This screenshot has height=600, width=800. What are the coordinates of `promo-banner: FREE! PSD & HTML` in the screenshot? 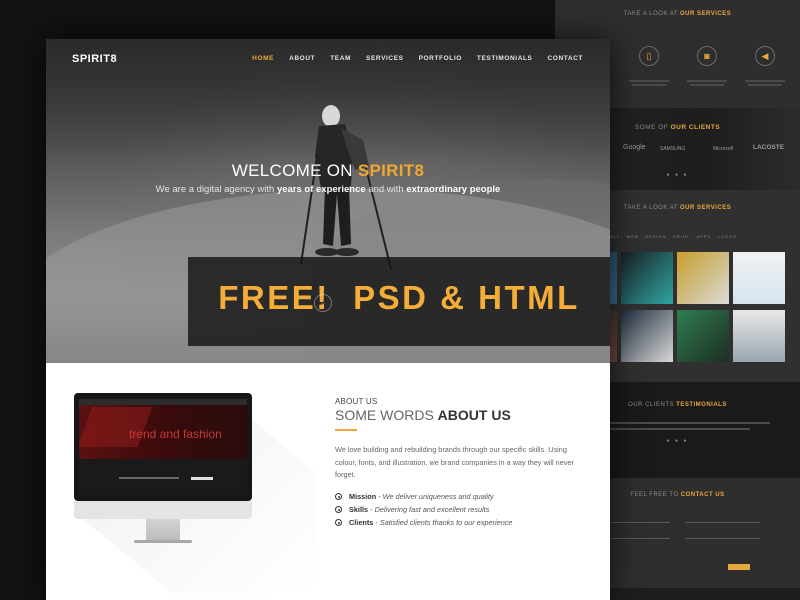 It's located at (399, 301).